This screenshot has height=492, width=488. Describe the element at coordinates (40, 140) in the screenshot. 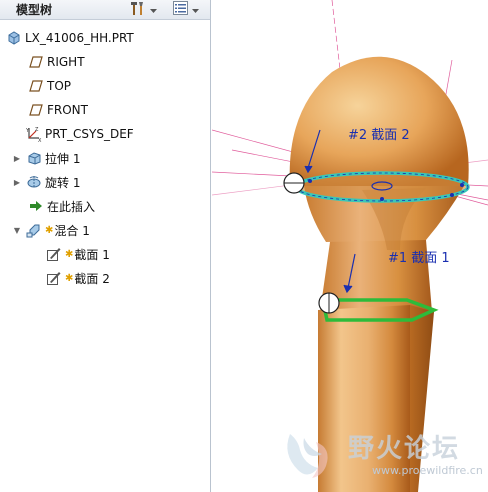

I see `svg-text: X` at that location.